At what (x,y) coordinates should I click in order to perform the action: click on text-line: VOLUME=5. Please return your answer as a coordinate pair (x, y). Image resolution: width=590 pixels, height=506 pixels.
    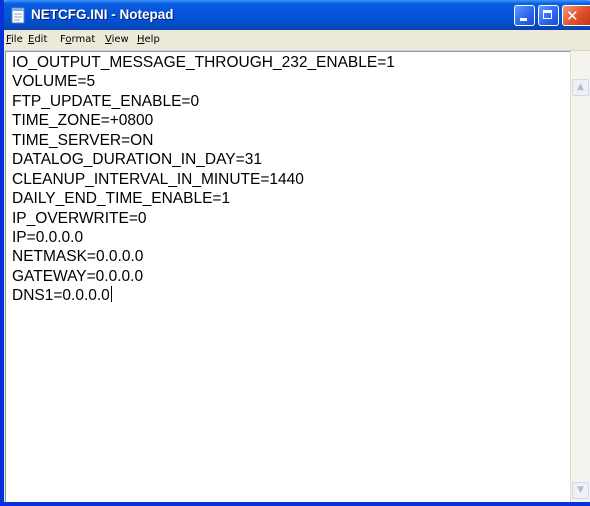
    Looking at the image, I should click on (54, 82).